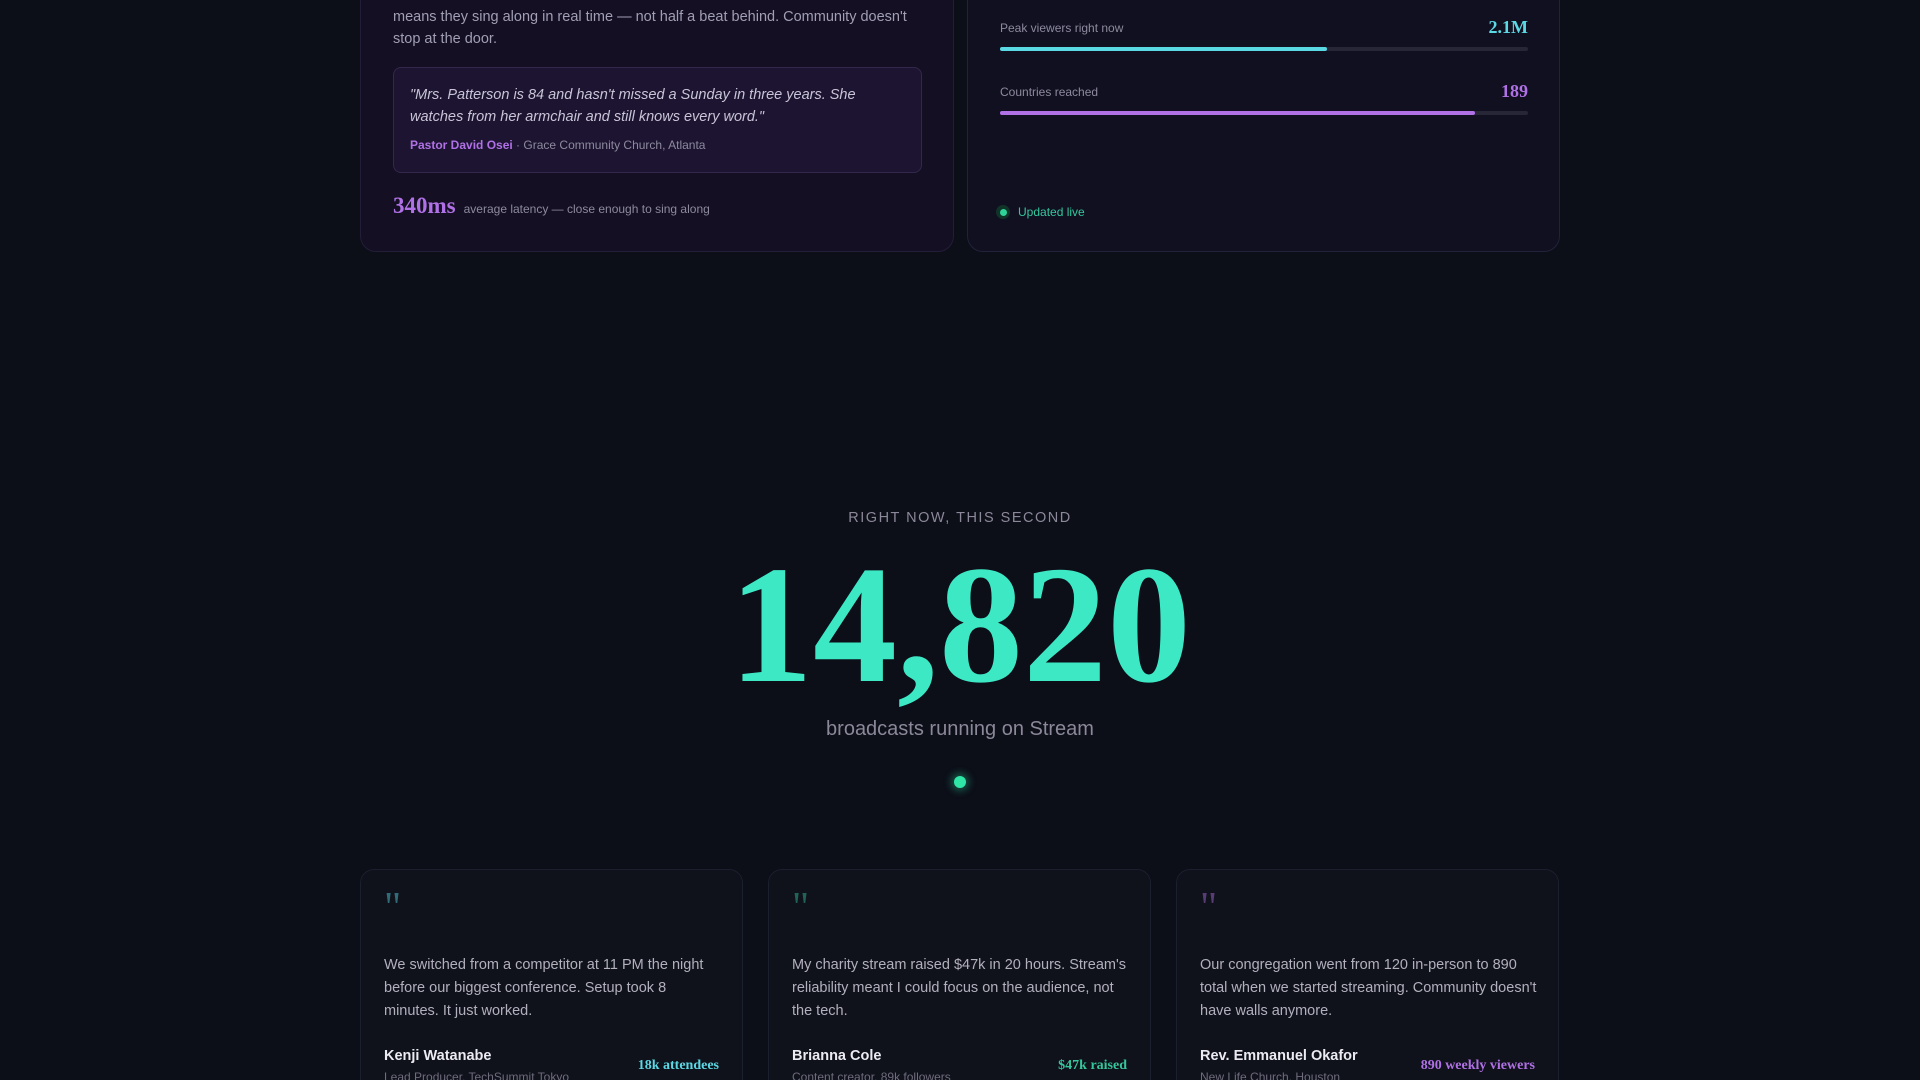  I want to click on testimonial-name: Kenji Watanabe, so click(438, 1056).